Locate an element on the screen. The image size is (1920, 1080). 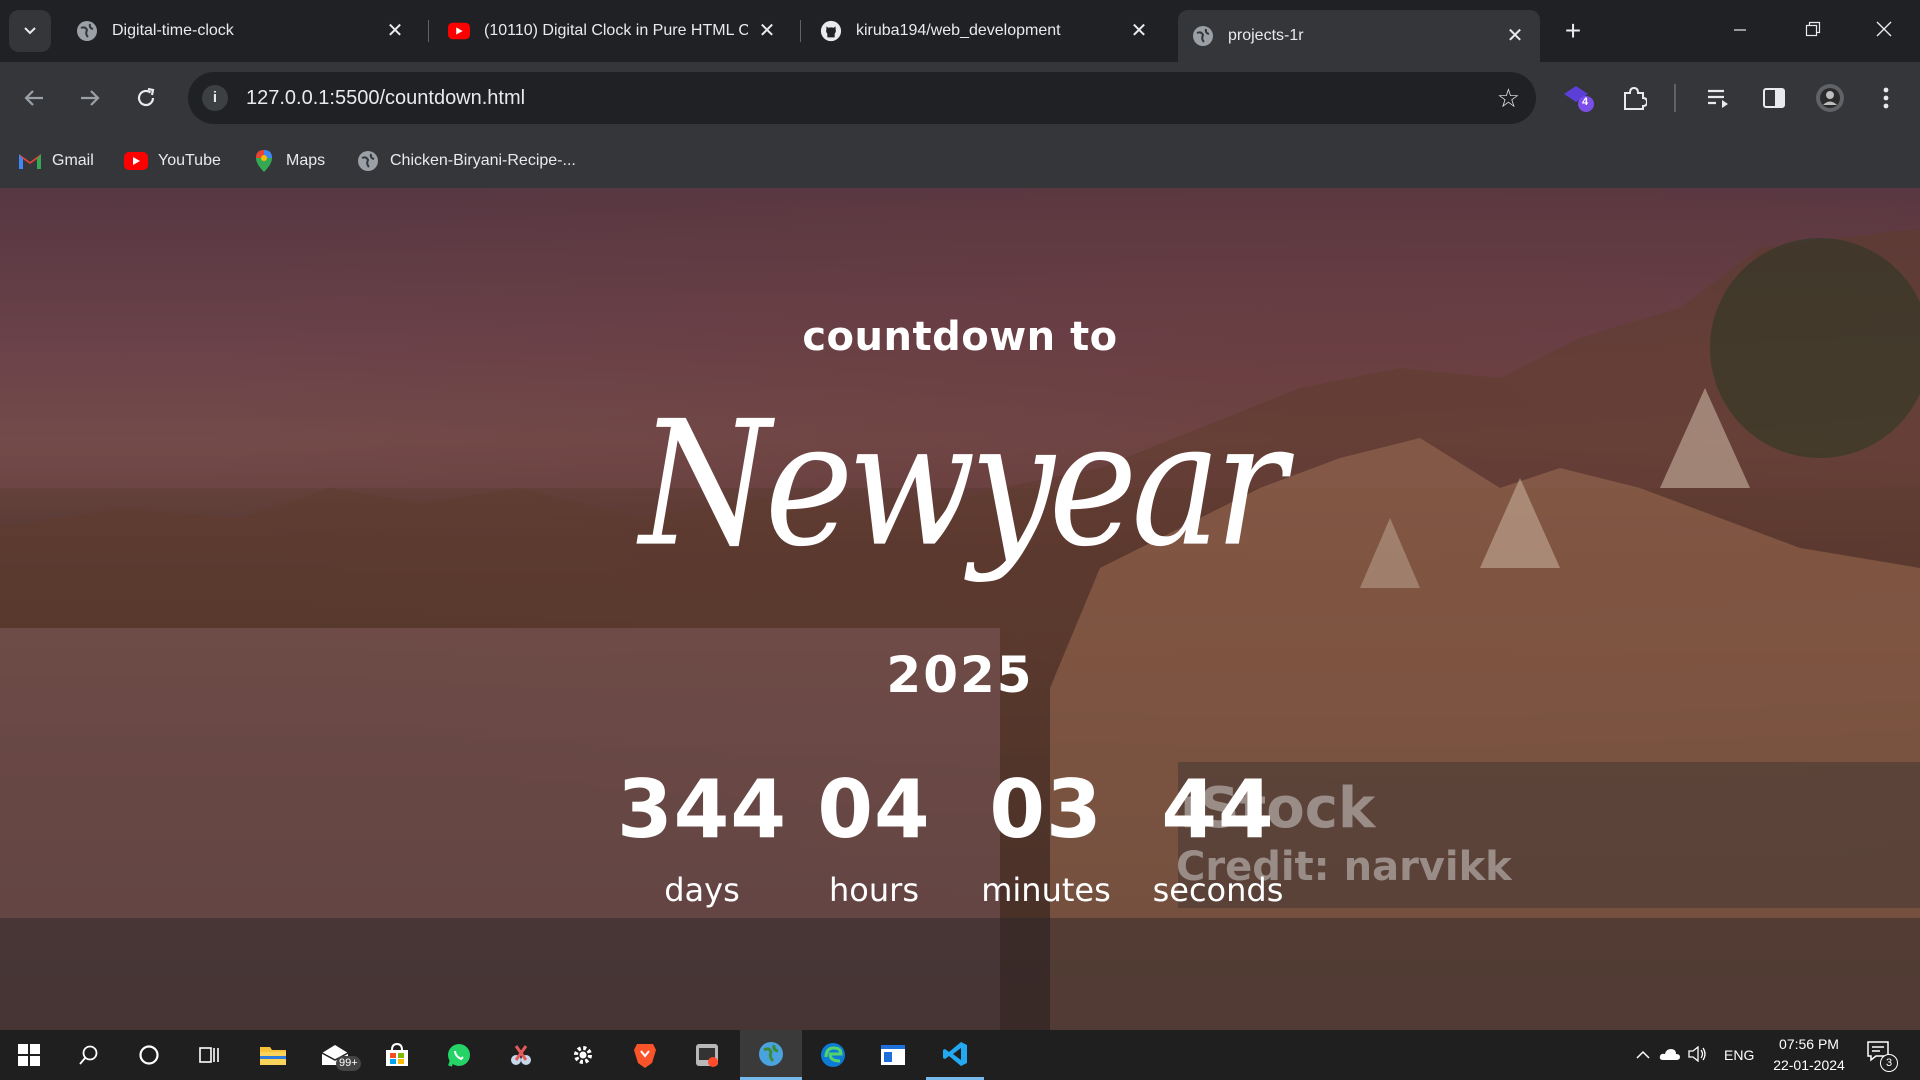
window-app-button is located at coordinates (893, 1055).